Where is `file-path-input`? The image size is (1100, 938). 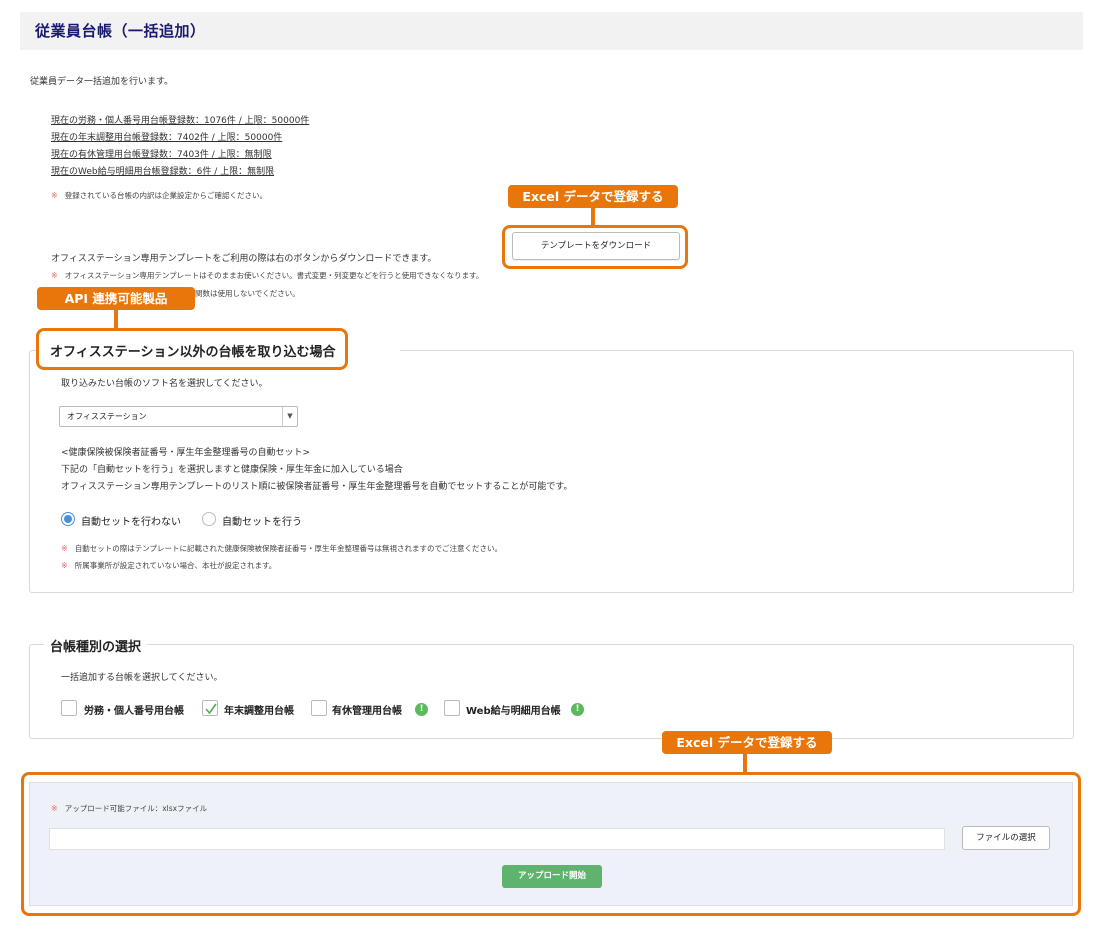
file-path-input is located at coordinates (497, 839).